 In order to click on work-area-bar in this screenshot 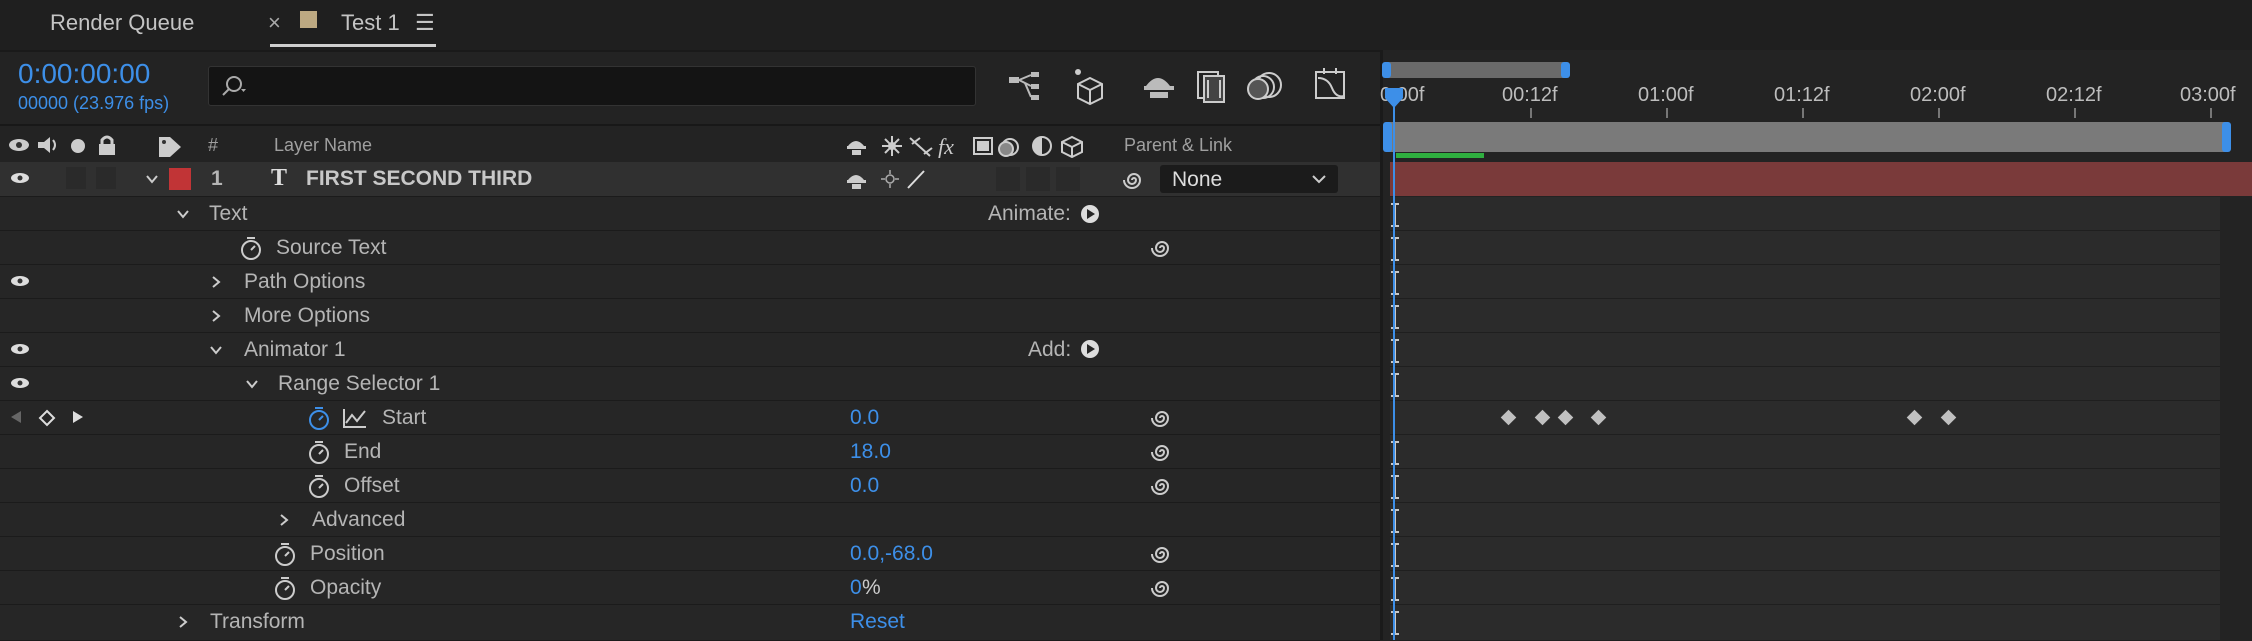, I will do `click(1807, 137)`.